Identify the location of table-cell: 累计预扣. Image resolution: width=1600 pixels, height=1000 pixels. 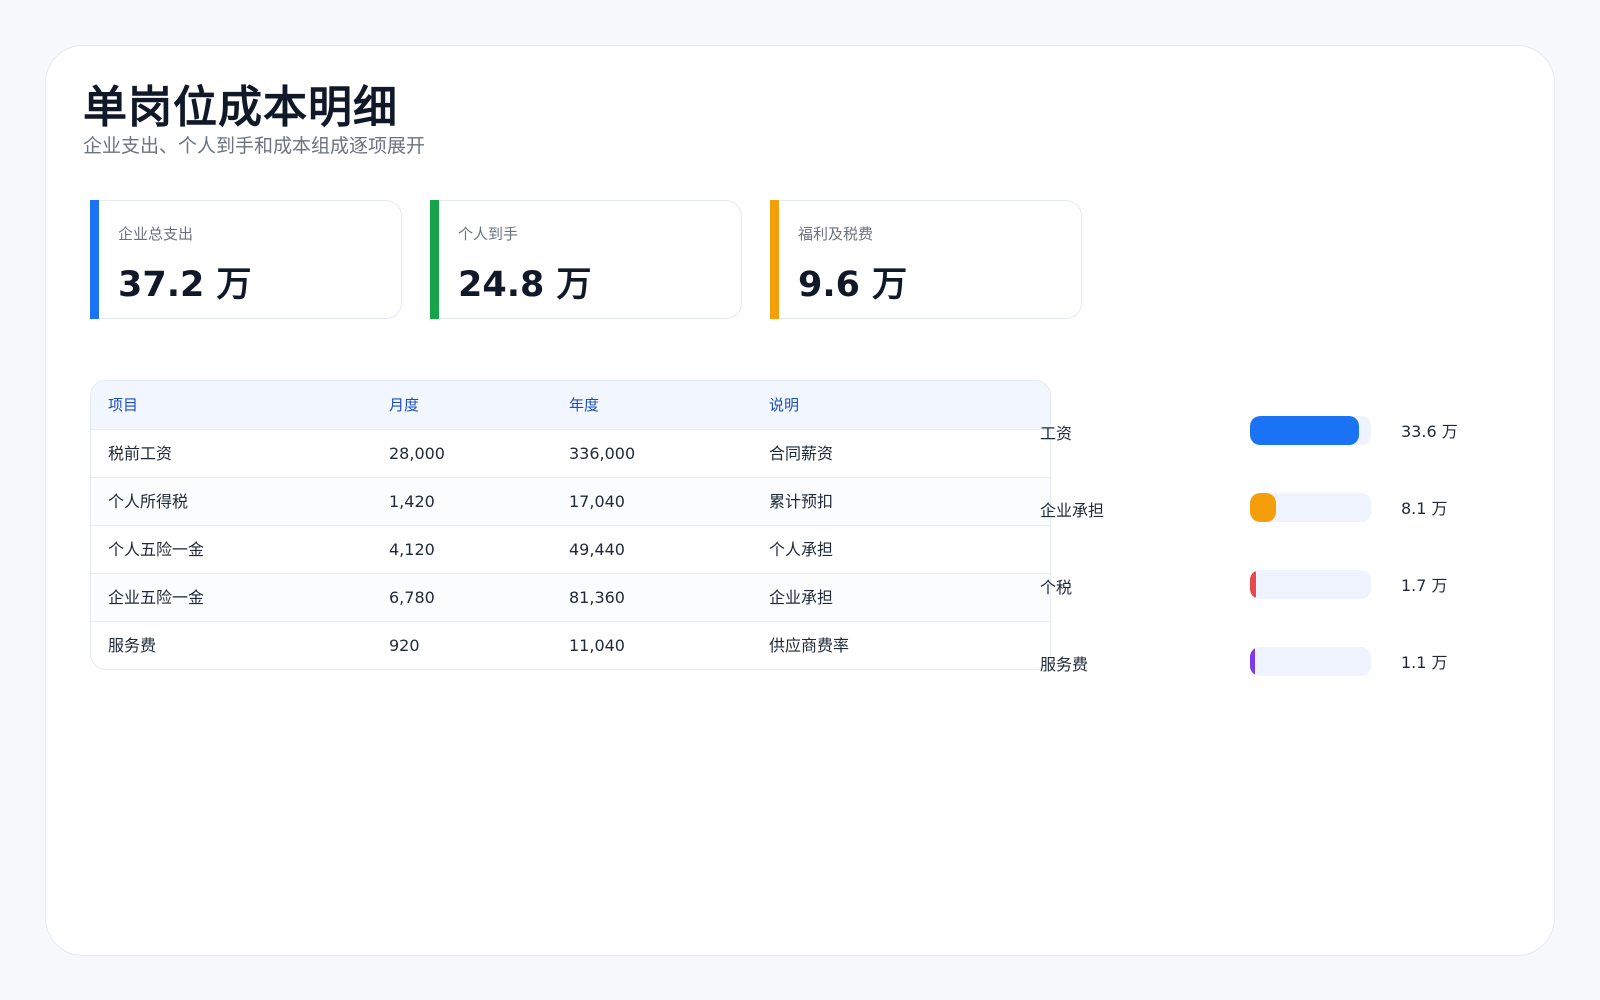
(801, 501).